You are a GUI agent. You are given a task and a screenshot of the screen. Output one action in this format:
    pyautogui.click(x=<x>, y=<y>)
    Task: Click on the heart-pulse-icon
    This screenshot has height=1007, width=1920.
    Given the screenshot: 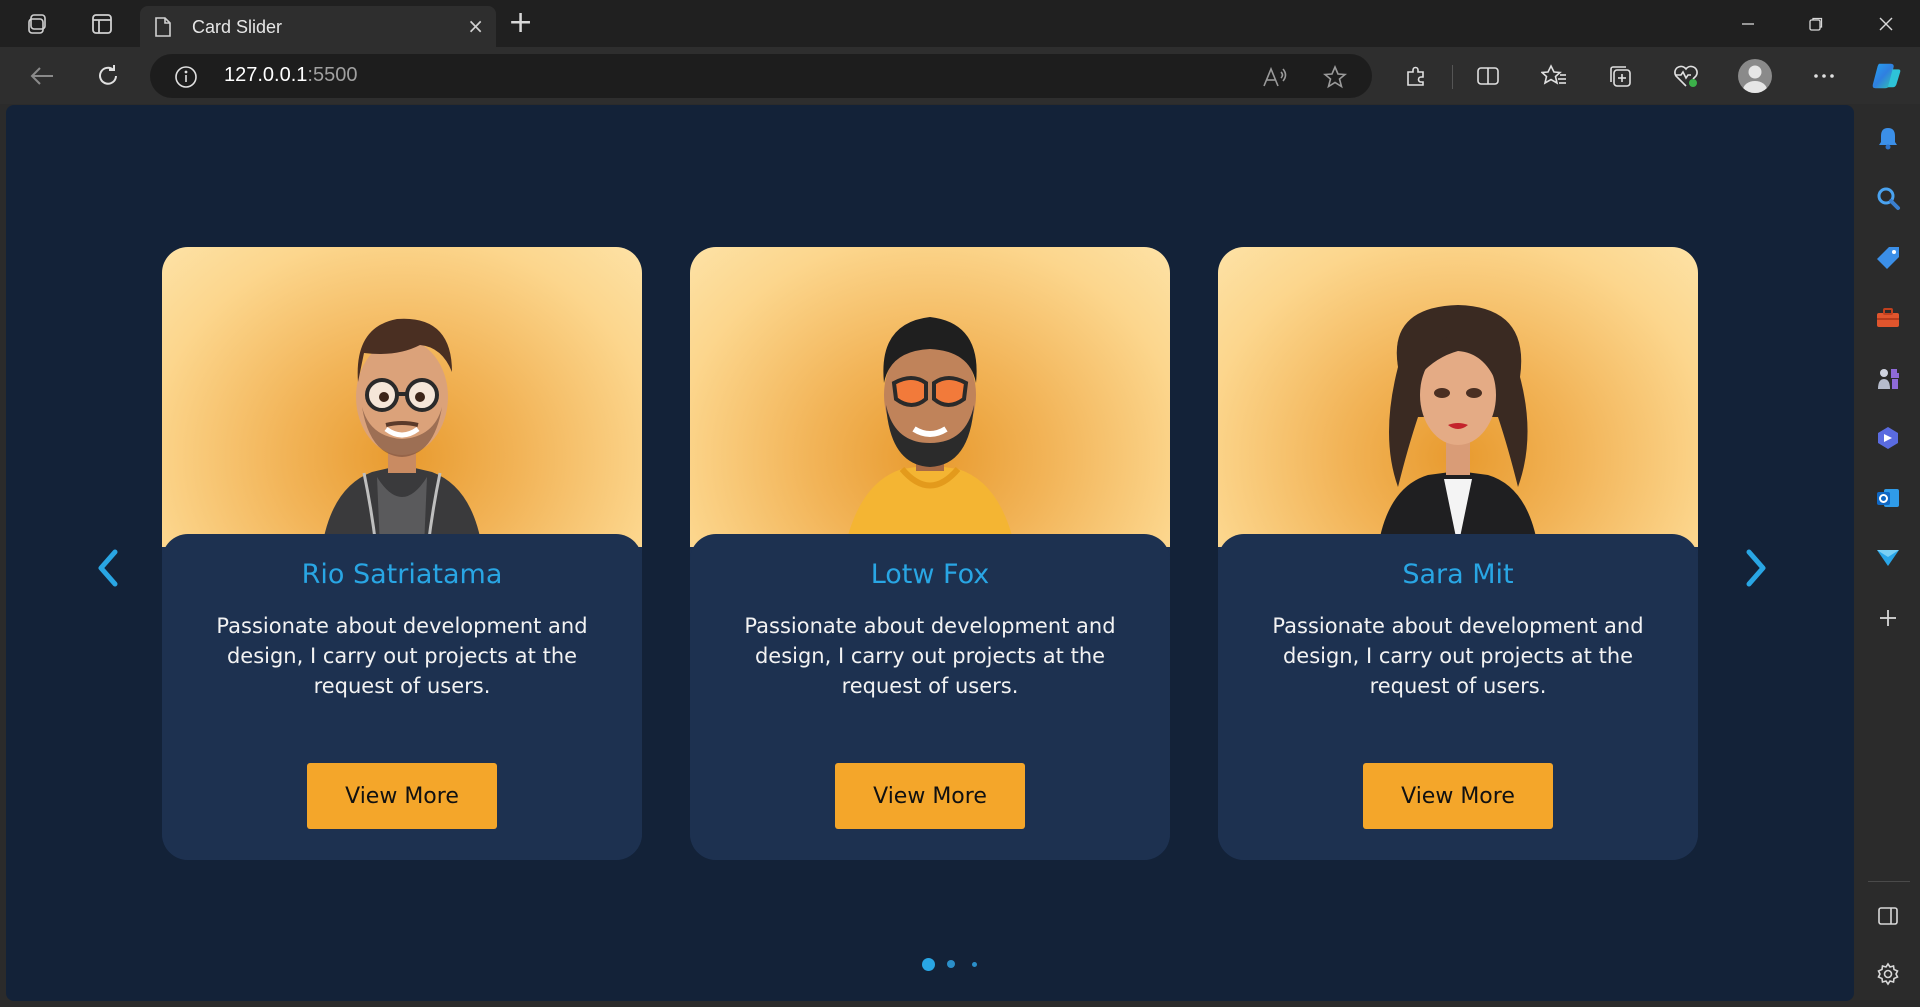 What is the action you would take?
    pyautogui.click(x=1686, y=76)
    